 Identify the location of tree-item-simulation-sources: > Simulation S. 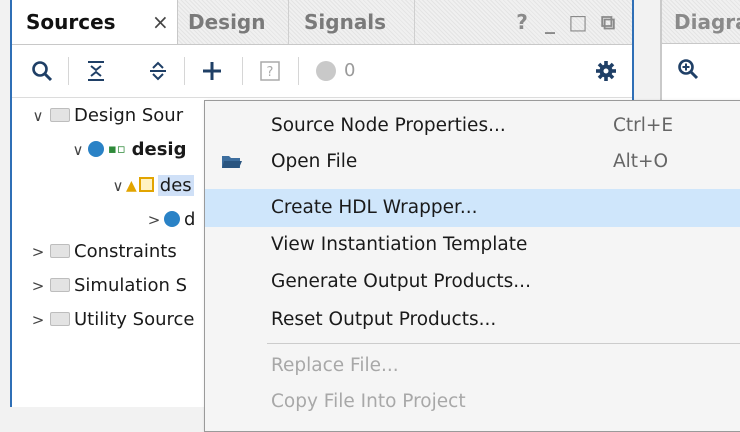
(108, 286).